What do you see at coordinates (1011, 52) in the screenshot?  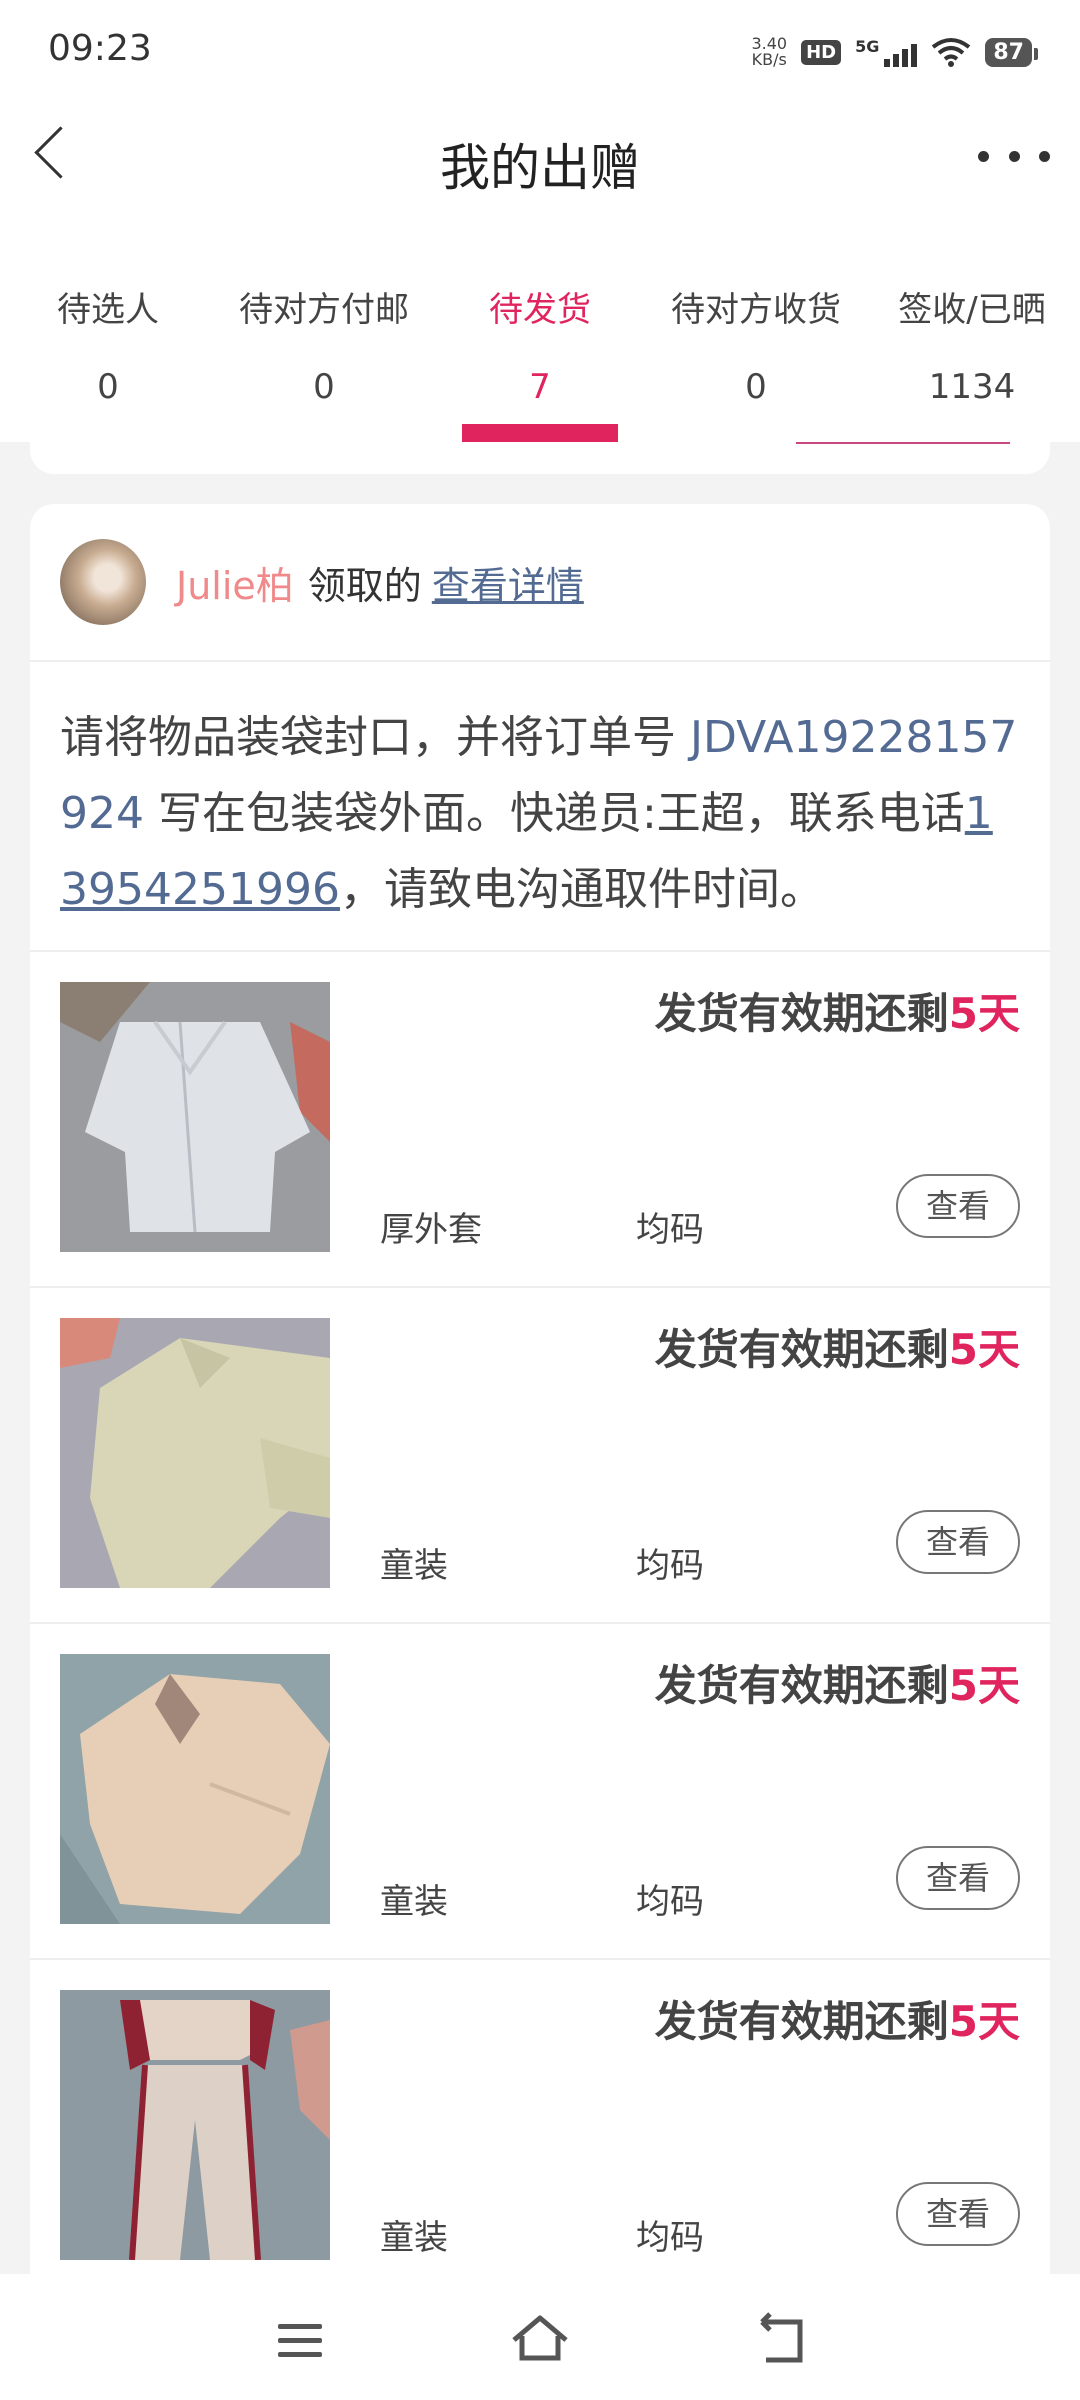 I see `battery-icon: 87` at bounding box center [1011, 52].